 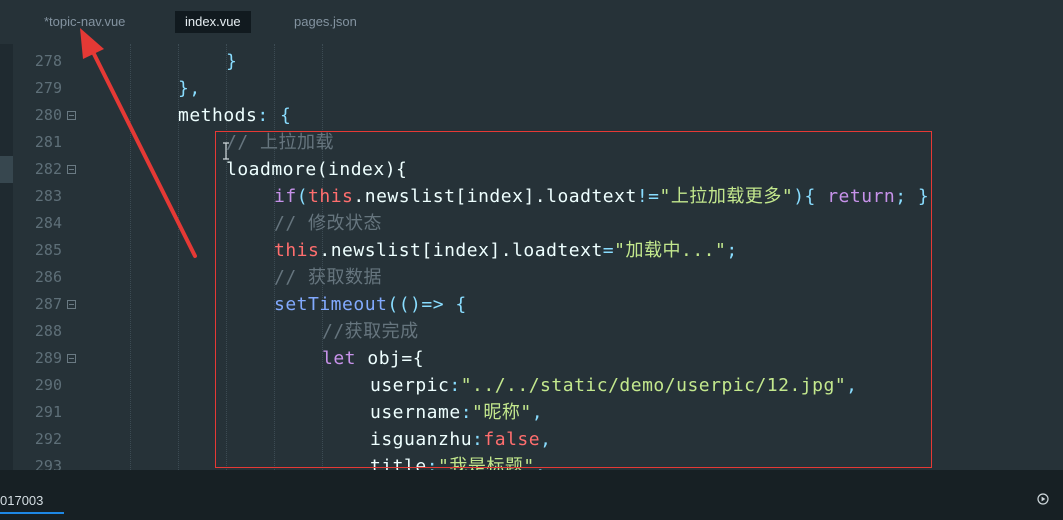 I want to click on status-item: 017003, so click(x=21, y=500).